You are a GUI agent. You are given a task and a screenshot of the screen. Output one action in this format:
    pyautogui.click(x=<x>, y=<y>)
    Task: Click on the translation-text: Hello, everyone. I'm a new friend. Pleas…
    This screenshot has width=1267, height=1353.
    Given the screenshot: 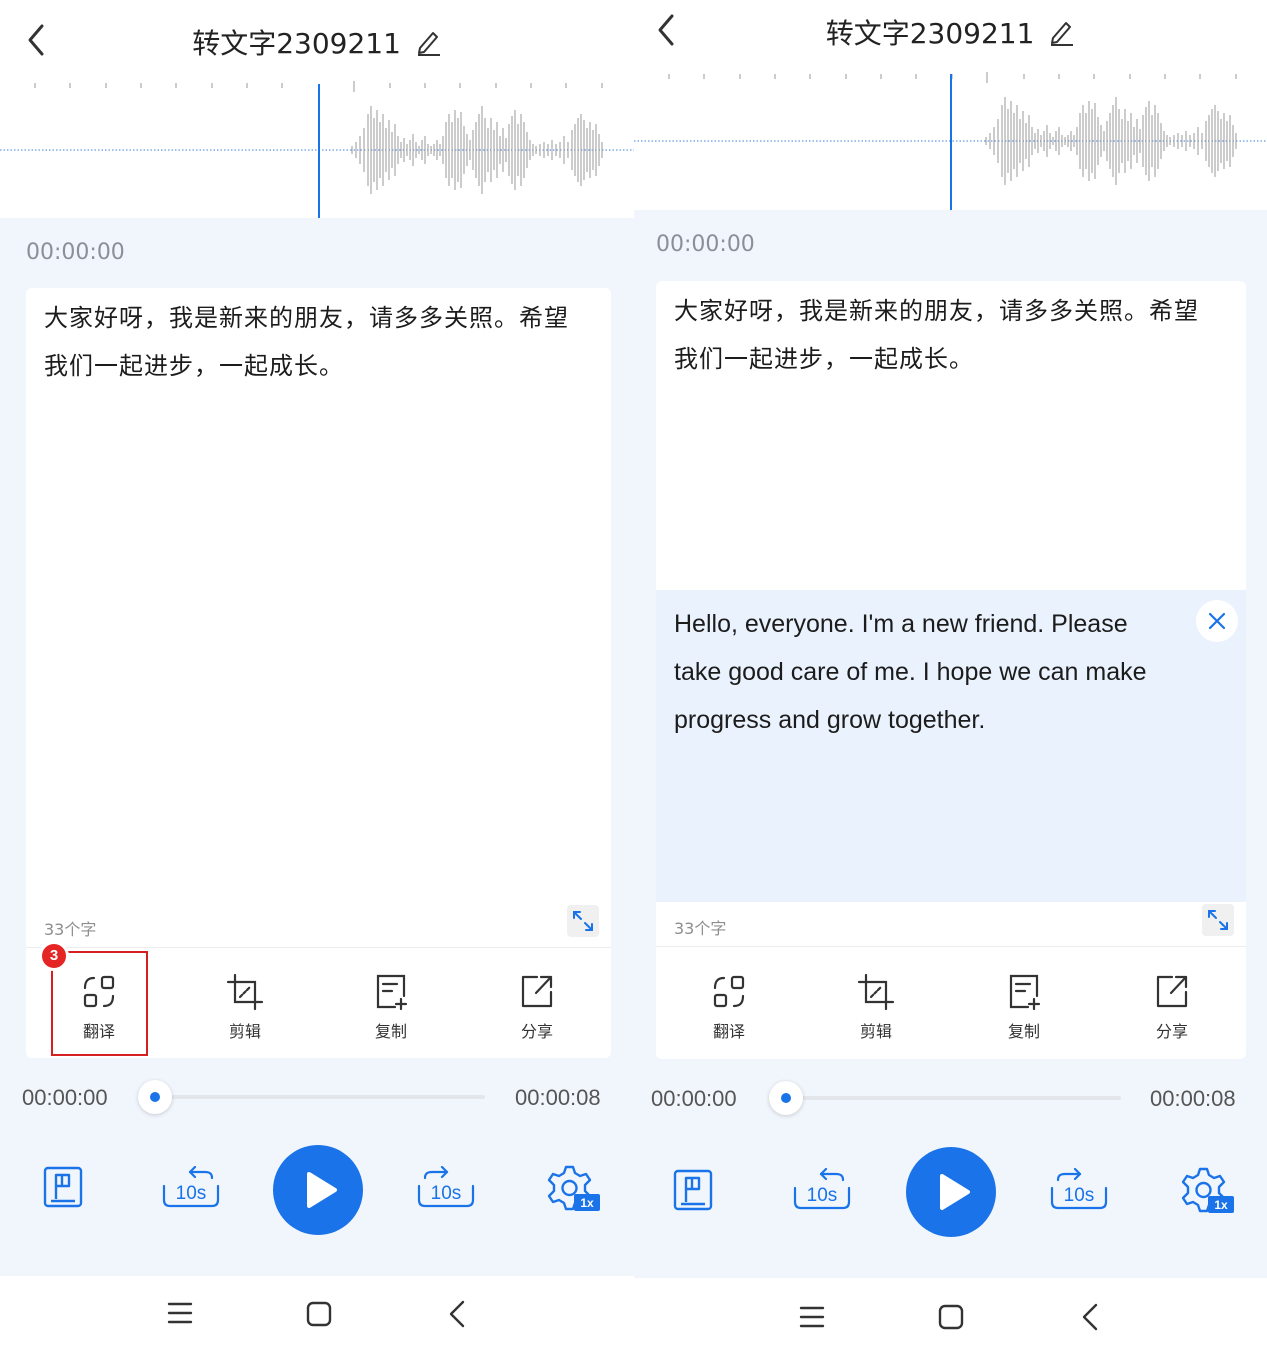 What is the action you would take?
    pyautogui.click(x=934, y=672)
    